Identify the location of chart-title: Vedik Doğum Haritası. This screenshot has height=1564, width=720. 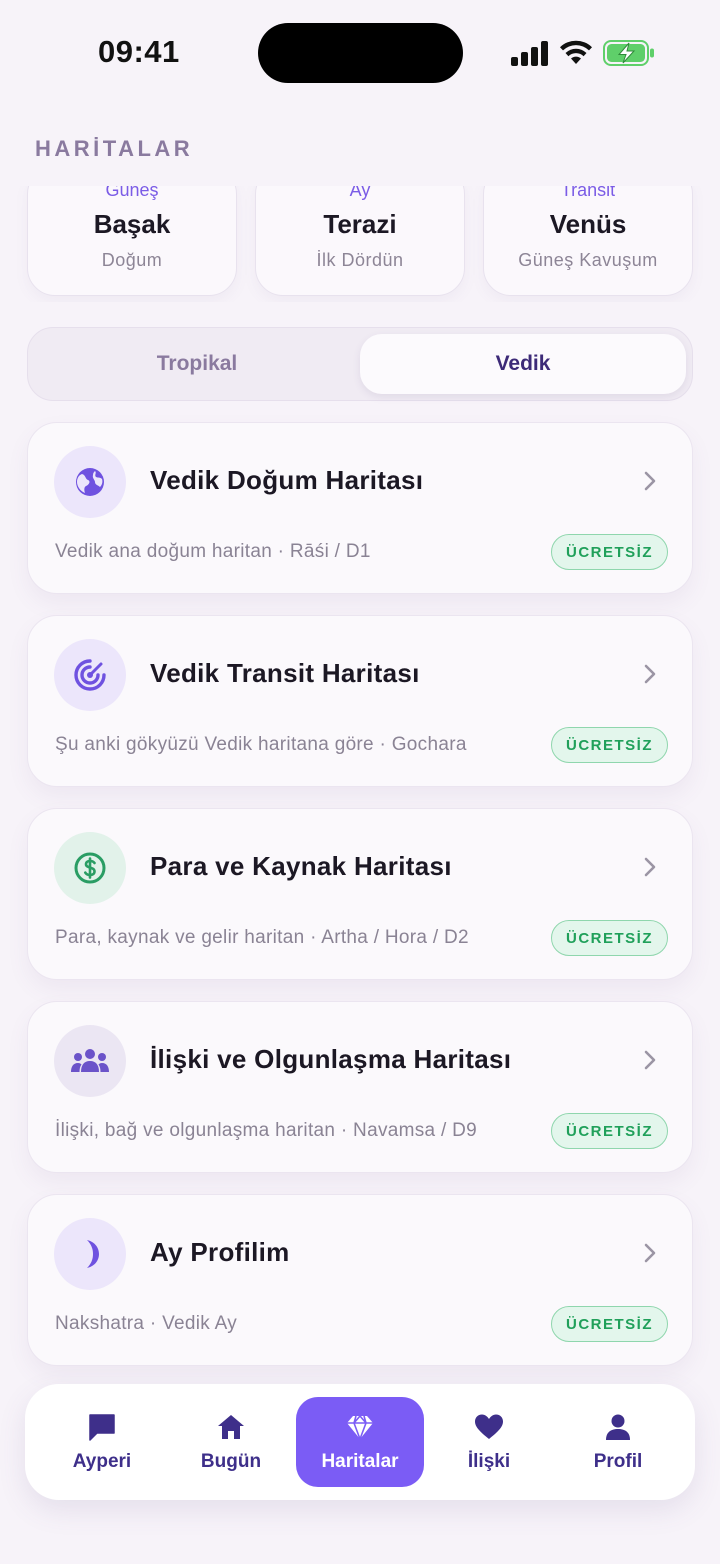
(287, 480).